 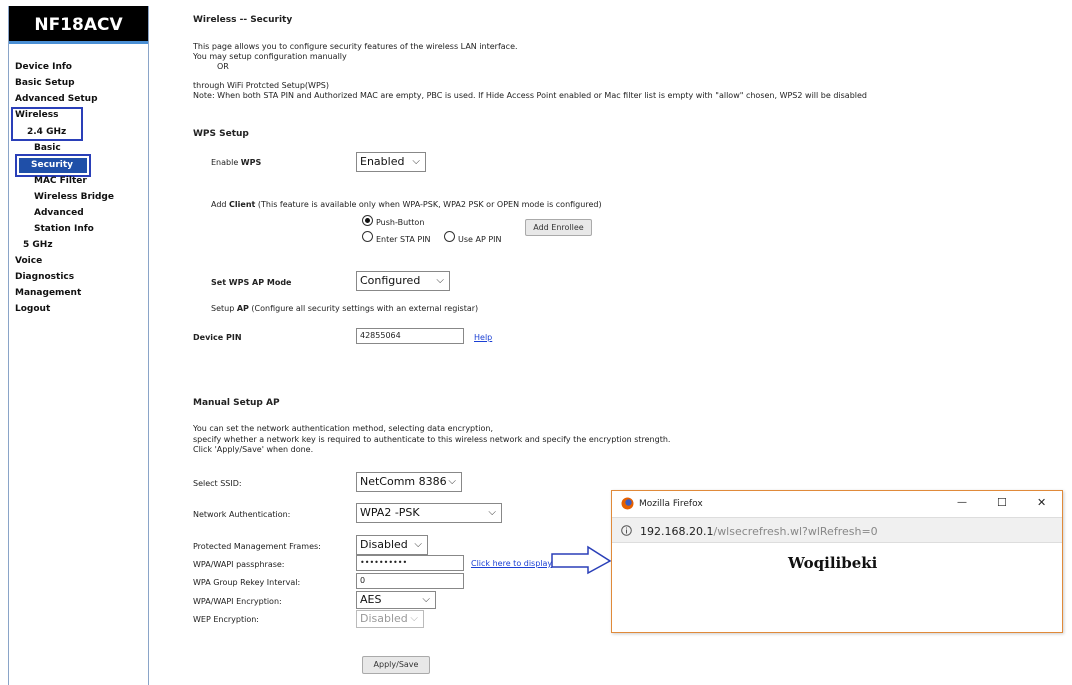 I want to click on maximize-icon: ☐, so click(x=1002, y=502).